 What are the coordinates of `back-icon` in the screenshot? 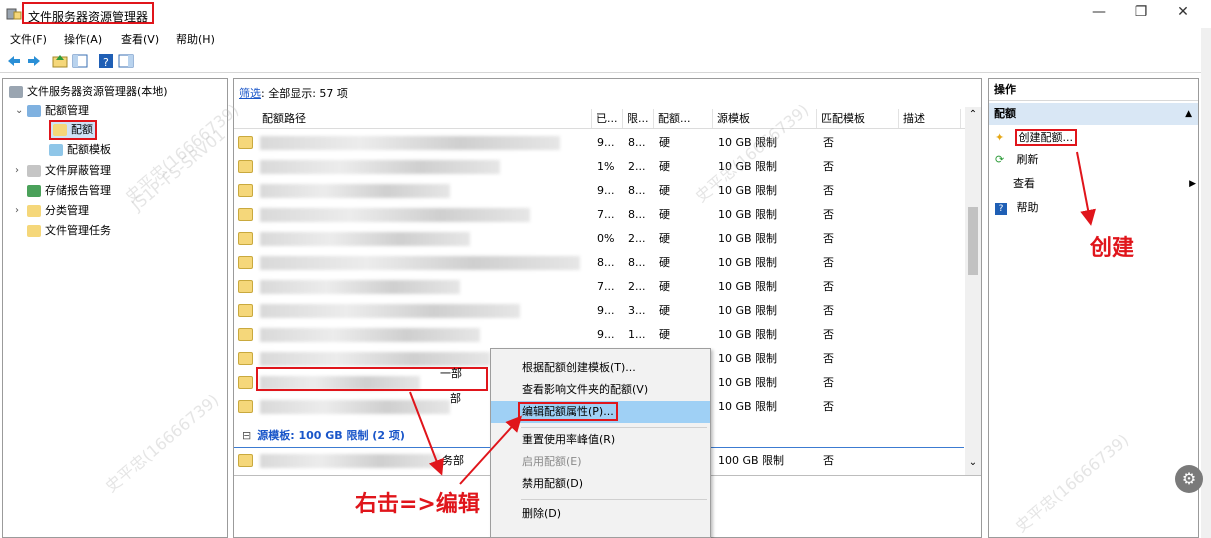 It's located at (14, 61).